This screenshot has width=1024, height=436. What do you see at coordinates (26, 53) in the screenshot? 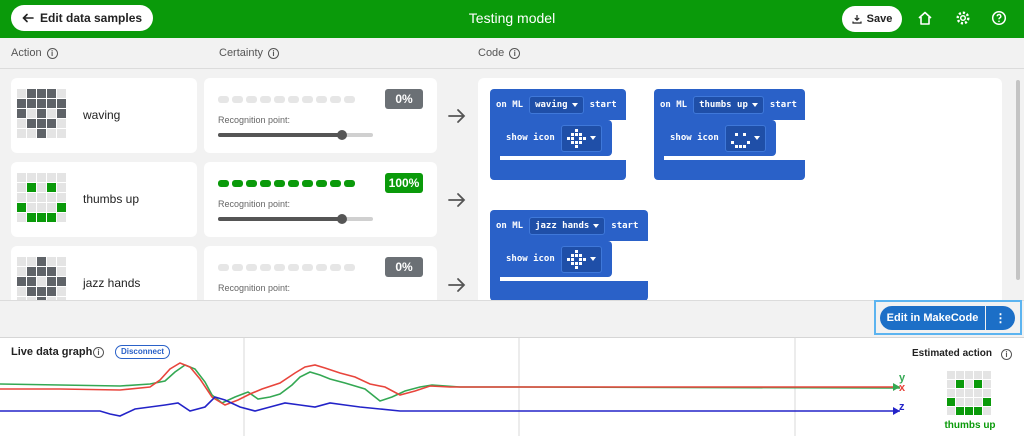
I see `action-column-label: Action` at bounding box center [26, 53].